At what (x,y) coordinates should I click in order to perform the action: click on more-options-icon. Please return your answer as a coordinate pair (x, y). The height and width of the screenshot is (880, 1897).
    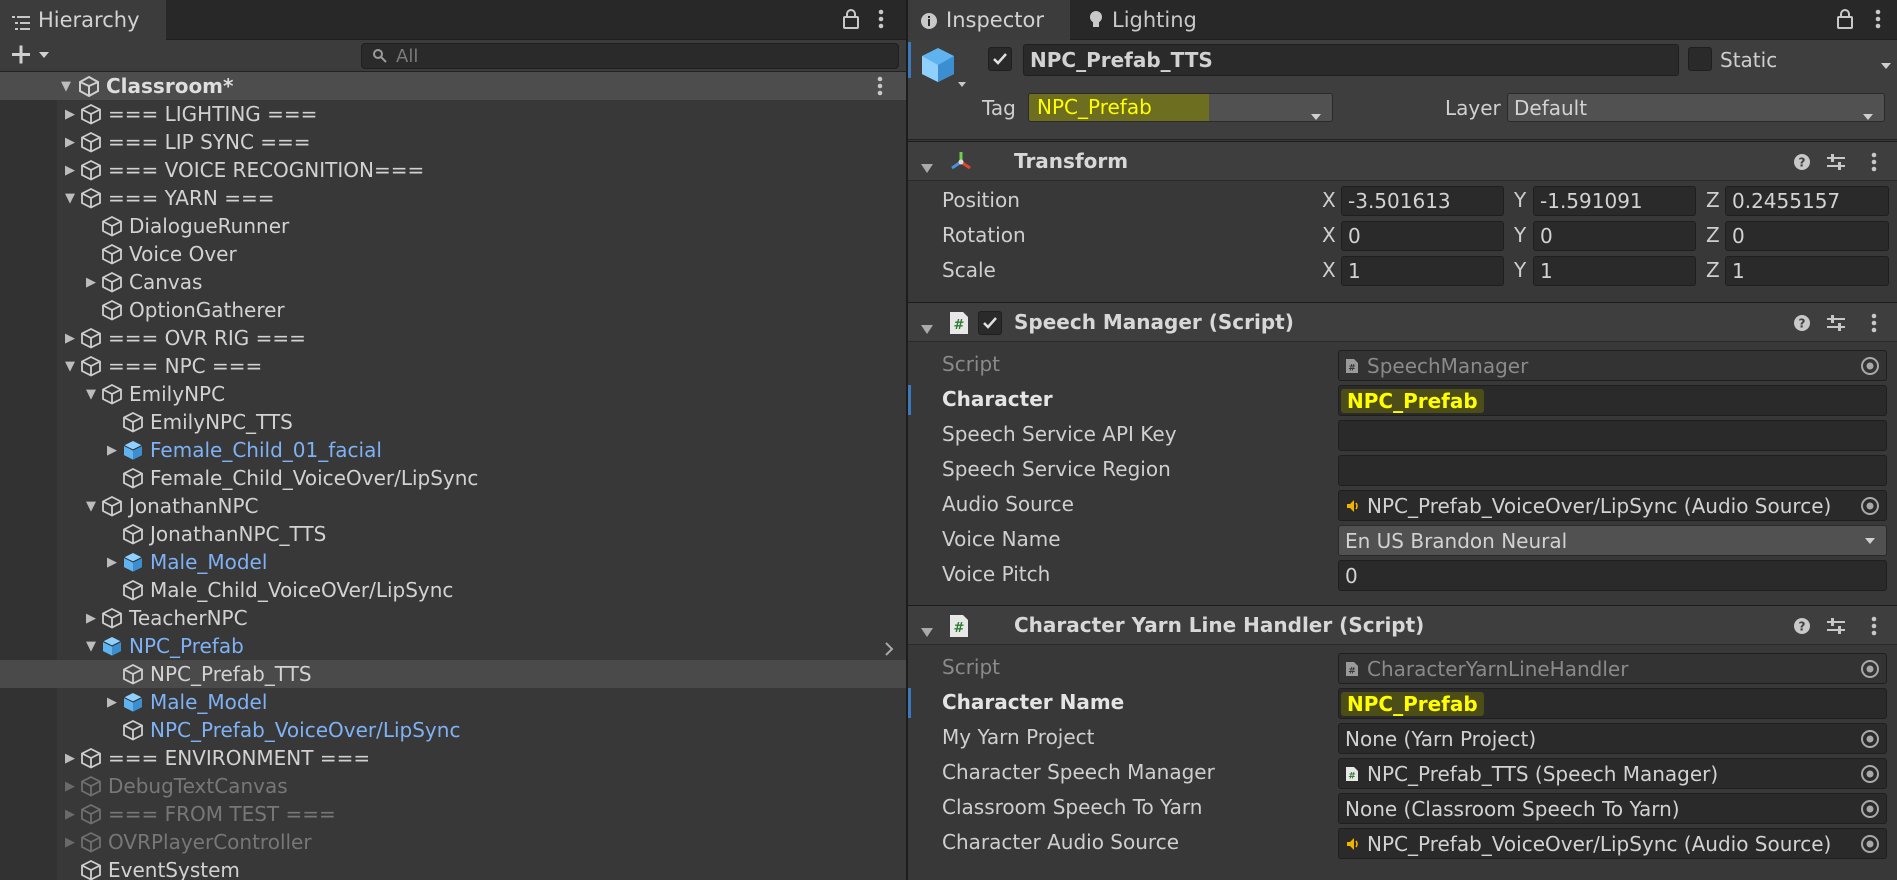
    Looking at the image, I should click on (881, 21).